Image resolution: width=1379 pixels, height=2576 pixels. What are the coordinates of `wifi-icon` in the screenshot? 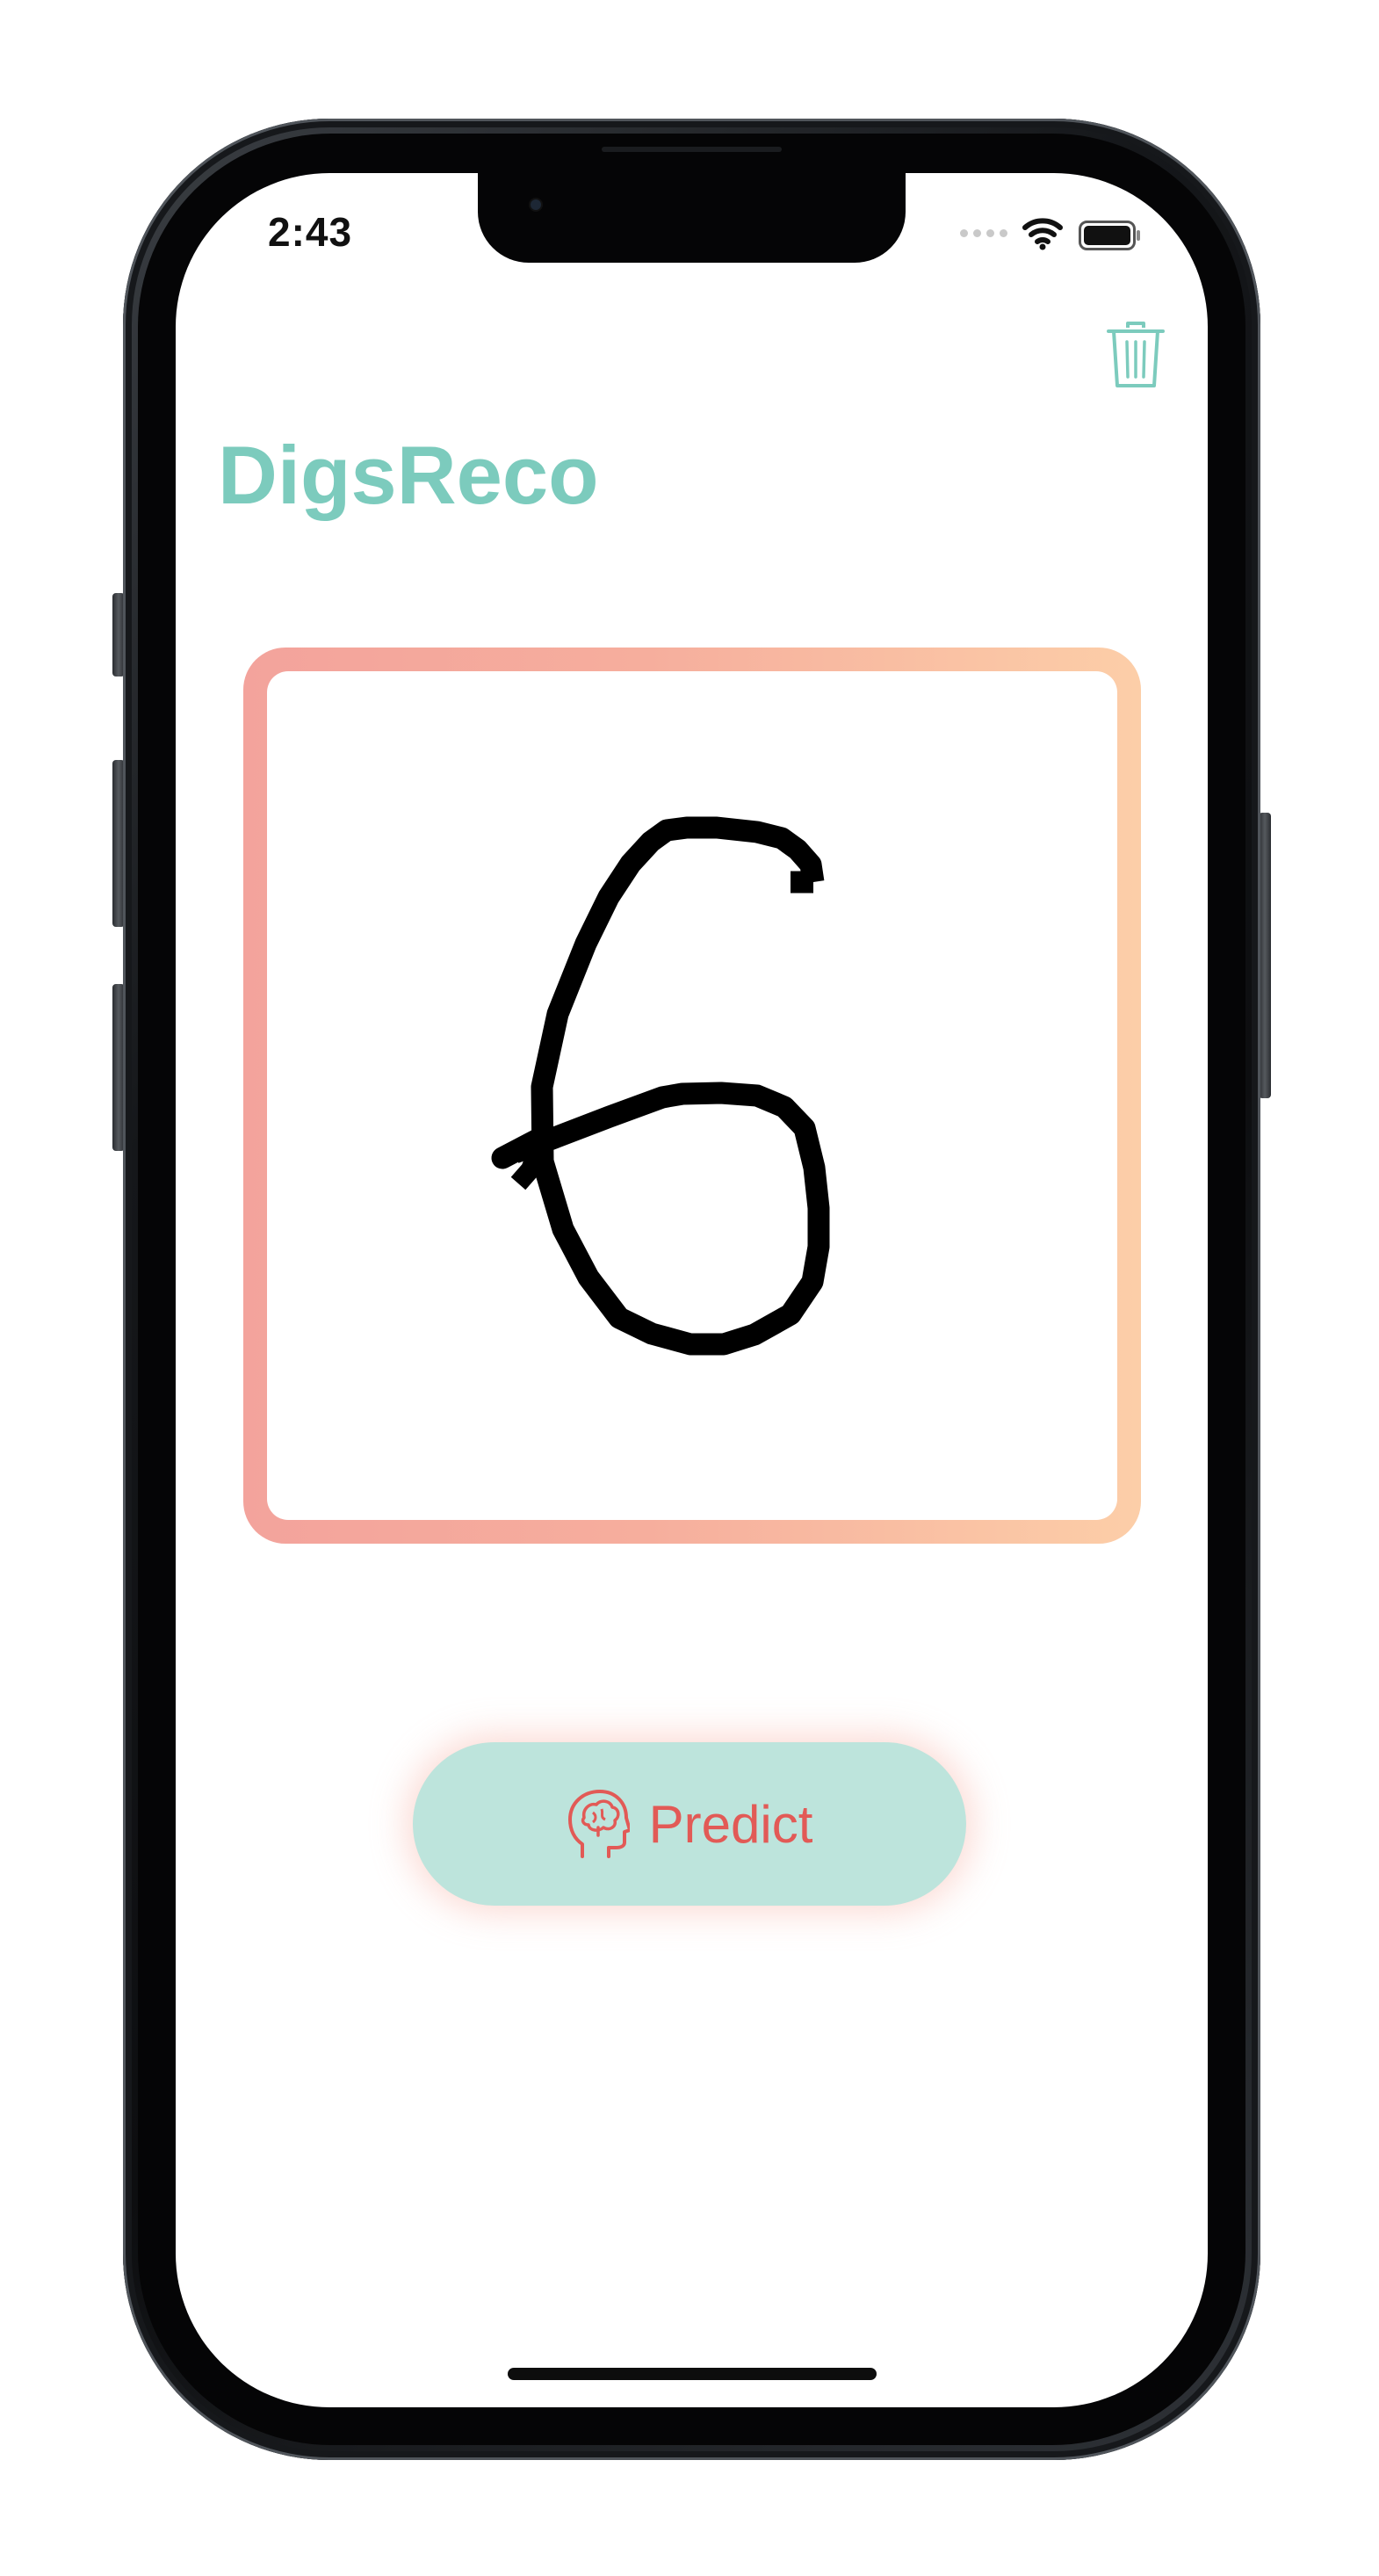 It's located at (1042, 234).